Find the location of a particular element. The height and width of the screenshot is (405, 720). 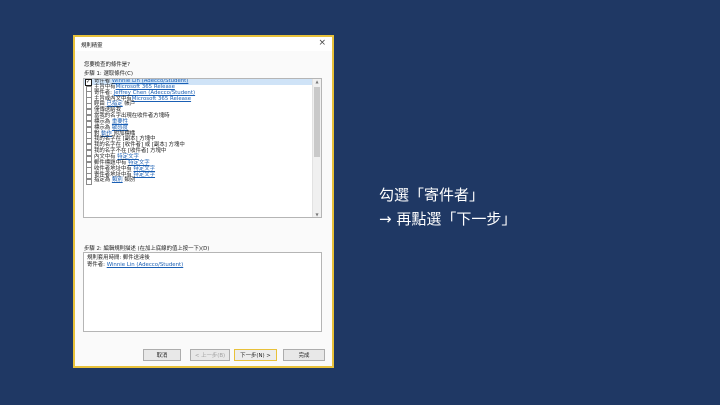

cancel-button: 取消 is located at coordinates (162, 355).